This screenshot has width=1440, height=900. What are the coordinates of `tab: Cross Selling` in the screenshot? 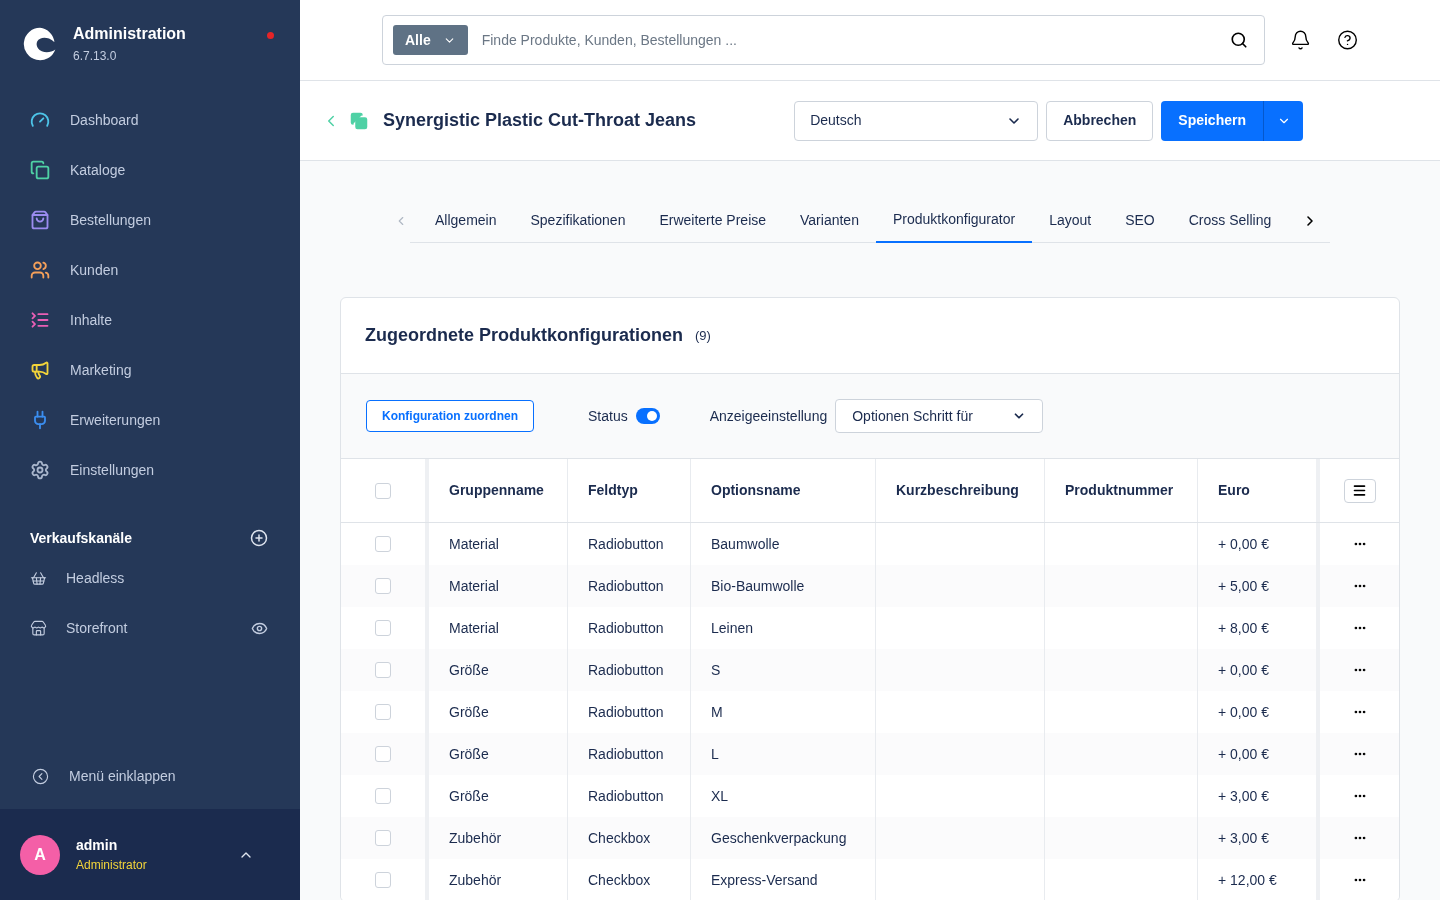 It's located at (1230, 220).